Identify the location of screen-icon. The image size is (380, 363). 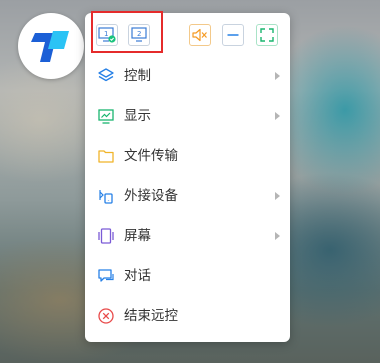
(106, 236).